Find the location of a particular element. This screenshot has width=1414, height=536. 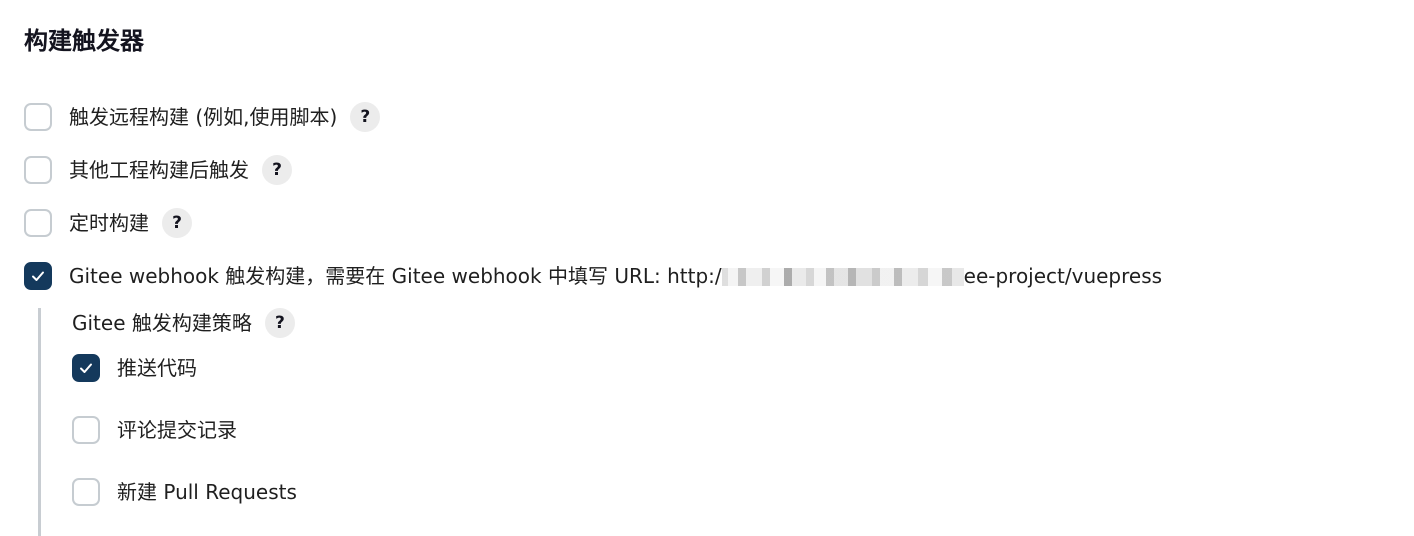

strategy-commit-comment-checkbox is located at coordinates (86, 430).